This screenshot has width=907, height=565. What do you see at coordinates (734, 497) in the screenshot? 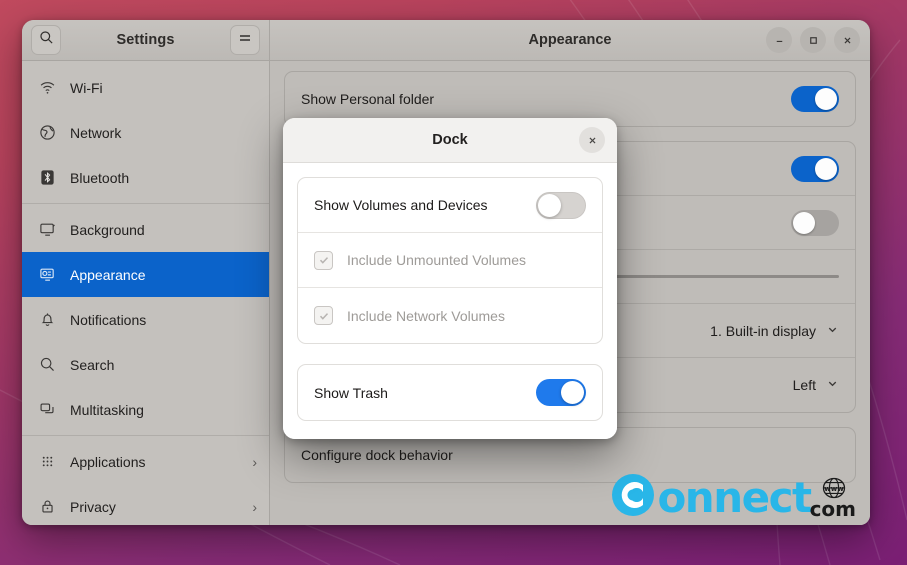
I see `watermark-brand: onnect` at bounding box center [734, 497].